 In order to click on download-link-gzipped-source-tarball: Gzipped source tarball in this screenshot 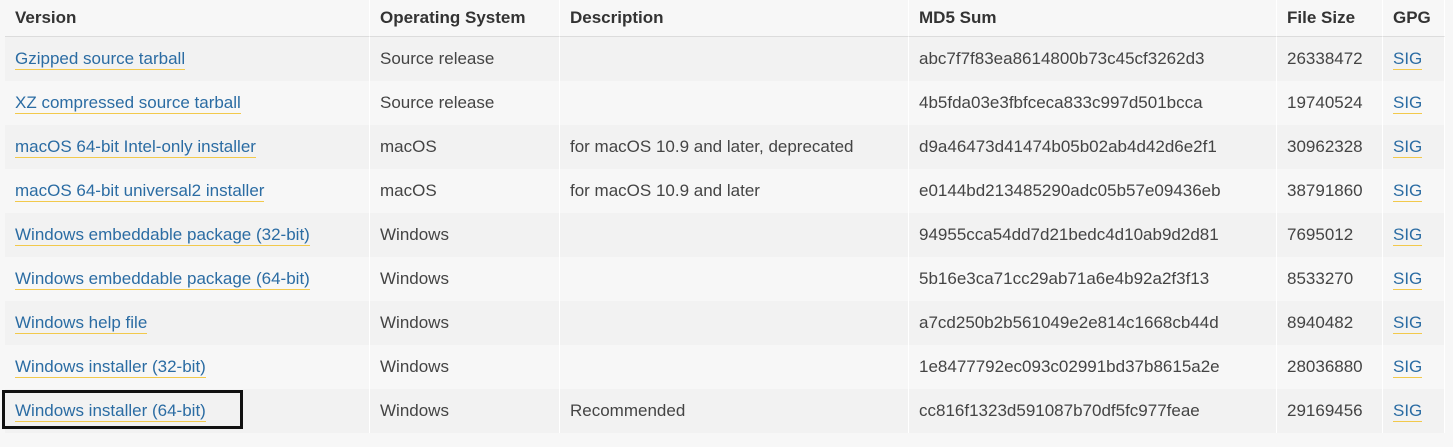, I will do `click(100, 59)`.